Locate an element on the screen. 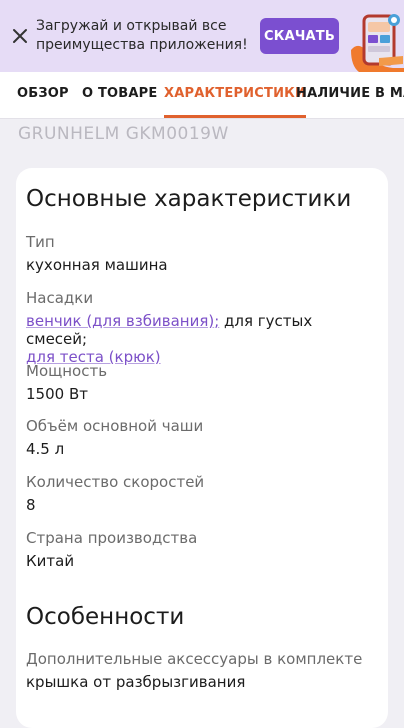 The image size is (404, 728). spec-value-country: Китай is located at coordinates (50, 561).